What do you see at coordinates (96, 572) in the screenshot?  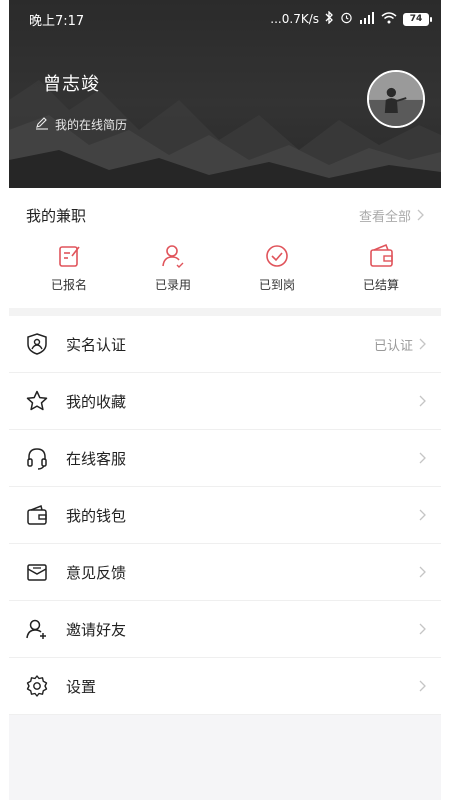 I see `menu-item-label: 意见反馈` at bounding box center [96, 572].